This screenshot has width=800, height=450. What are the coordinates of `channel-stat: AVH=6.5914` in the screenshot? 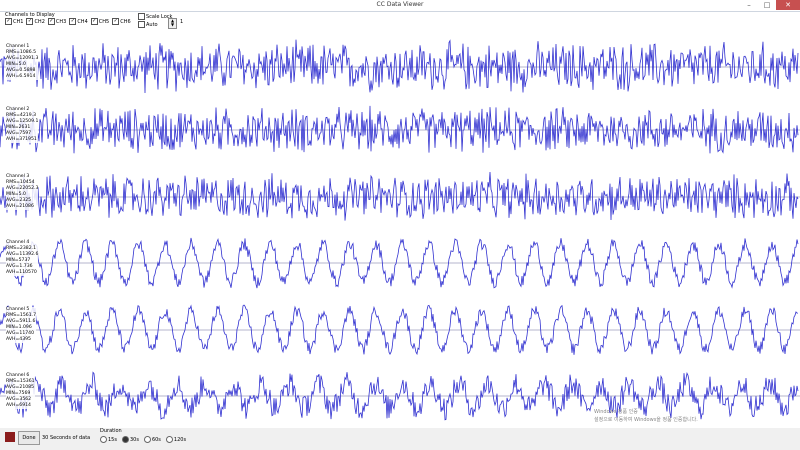 It's located at (21, 76).